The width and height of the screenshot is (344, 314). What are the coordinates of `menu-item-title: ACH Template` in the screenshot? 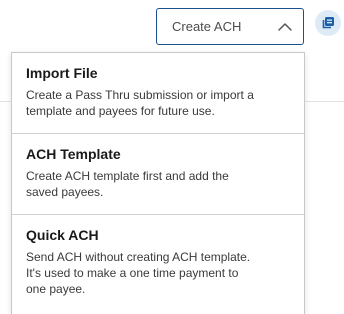 It's located at (73, 154).